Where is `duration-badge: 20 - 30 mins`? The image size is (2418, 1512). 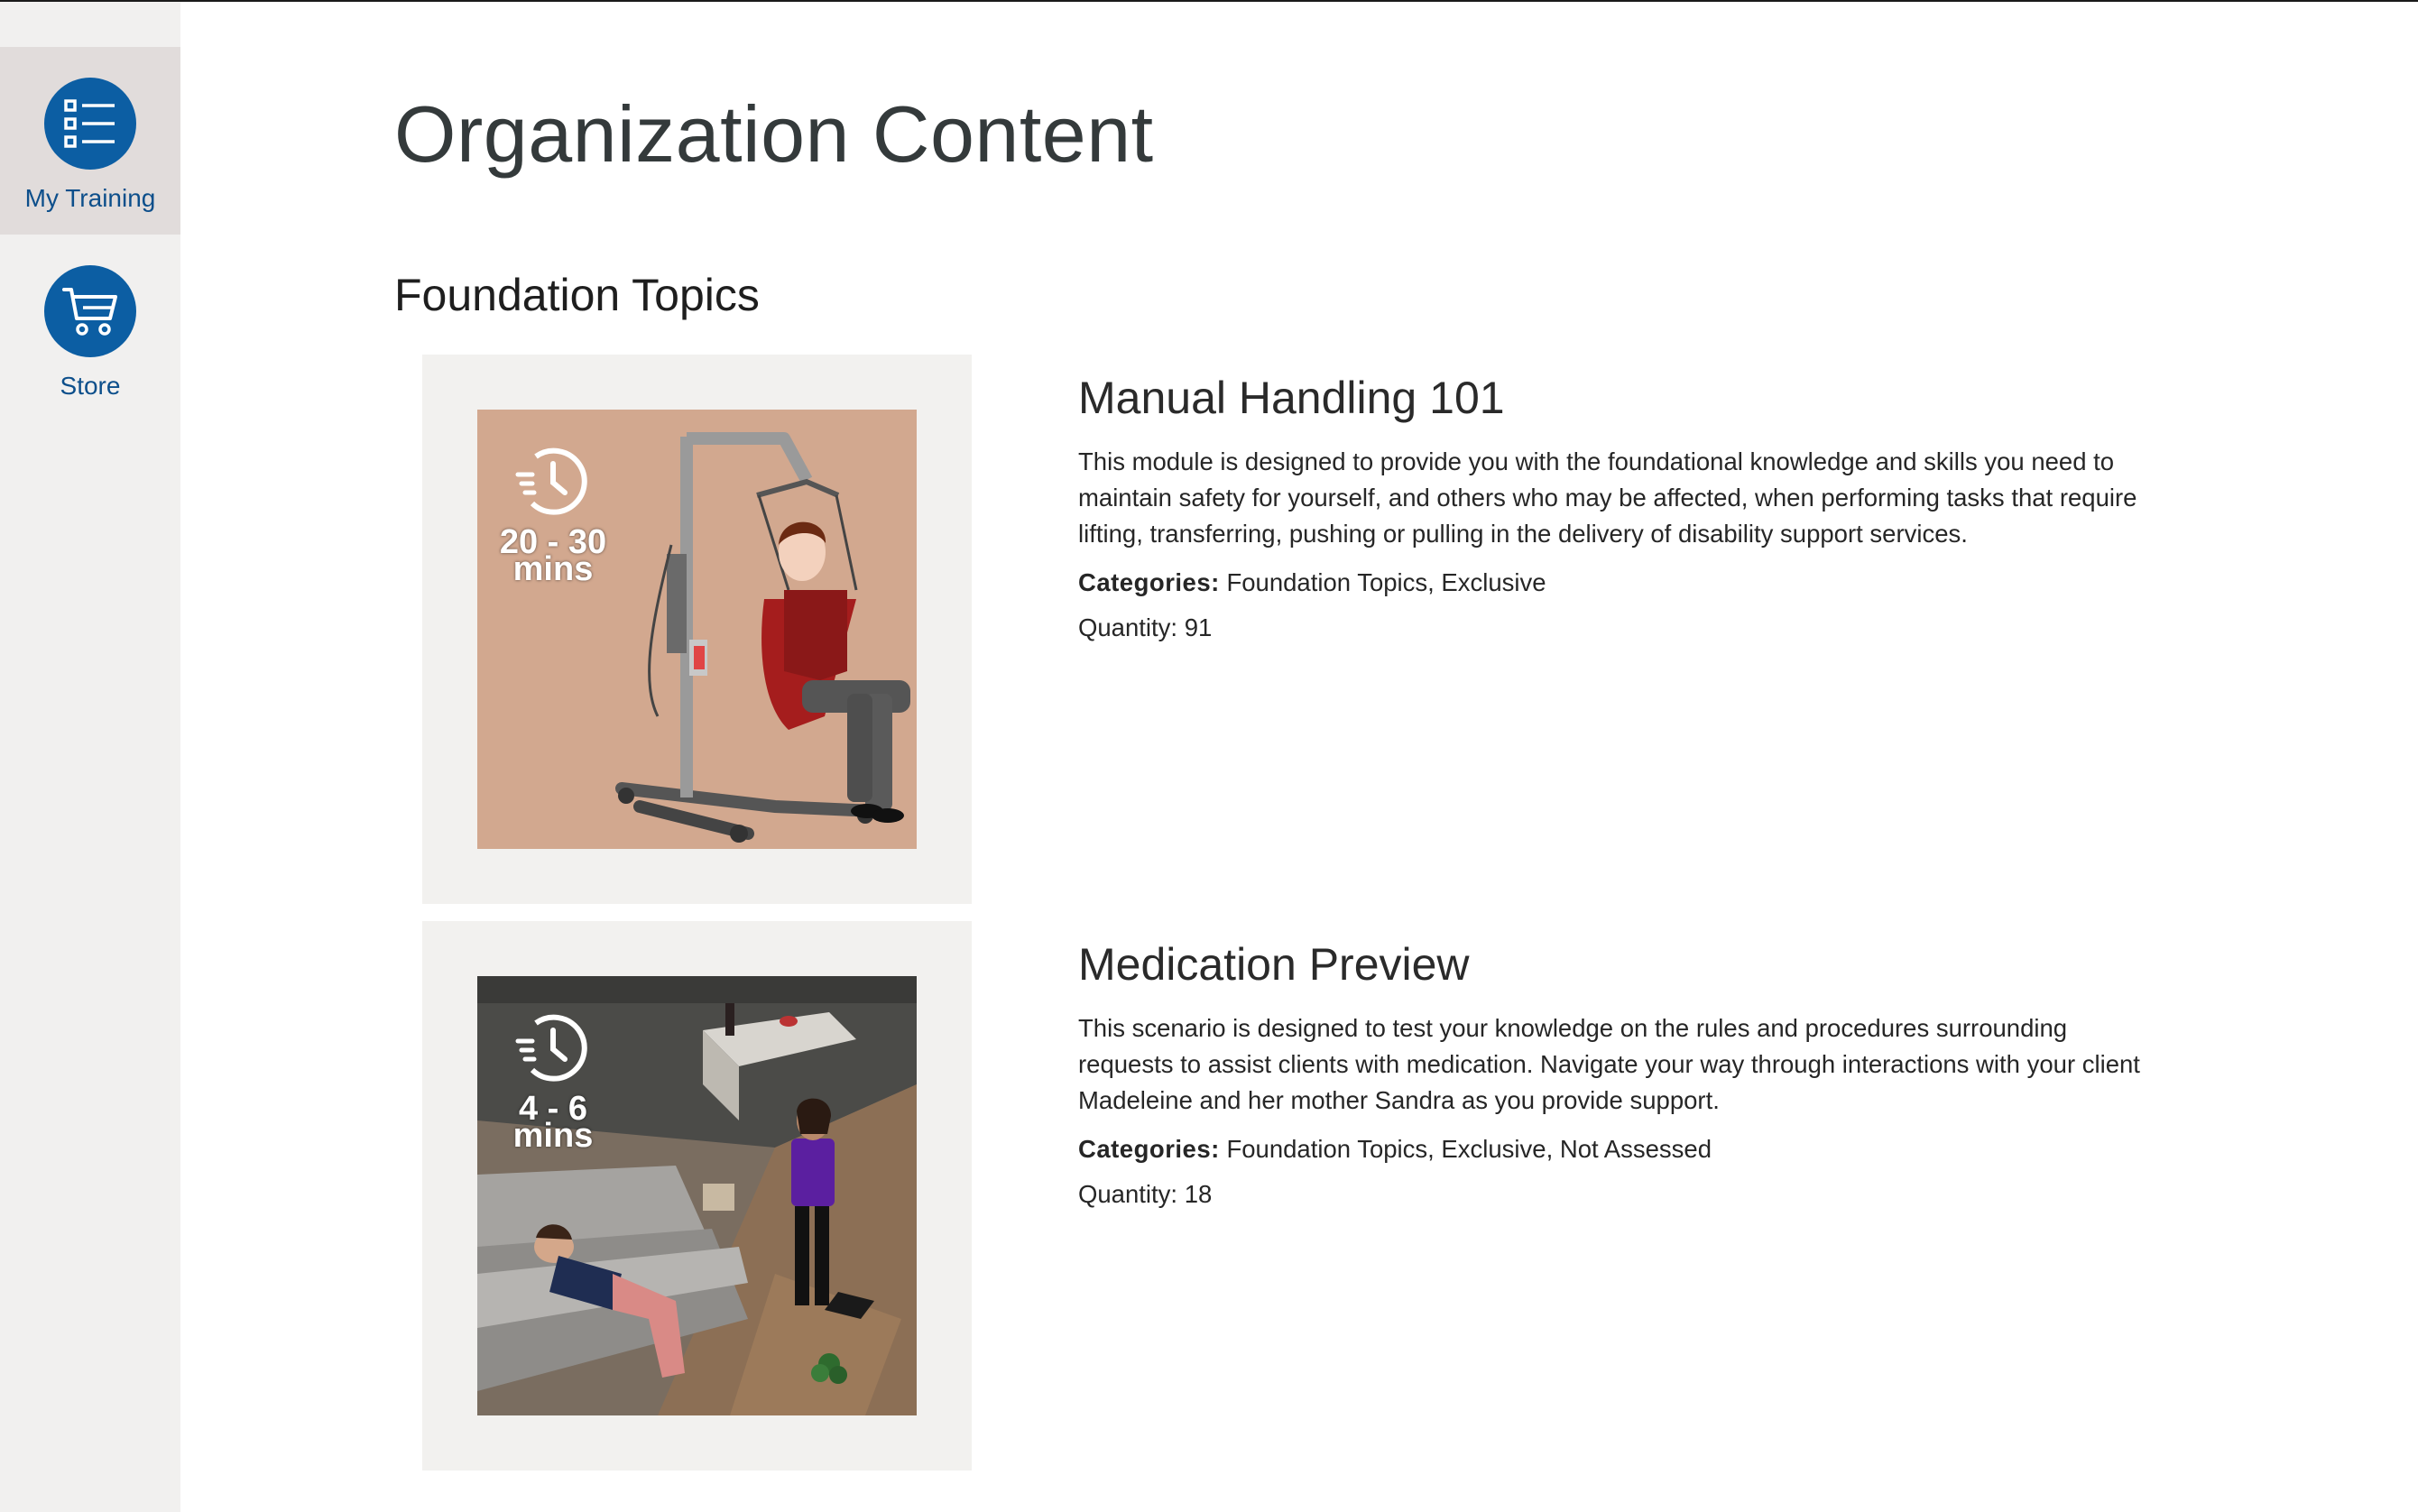 duration-badge: 20 - 30 mins is located at coordinates (553, 514).